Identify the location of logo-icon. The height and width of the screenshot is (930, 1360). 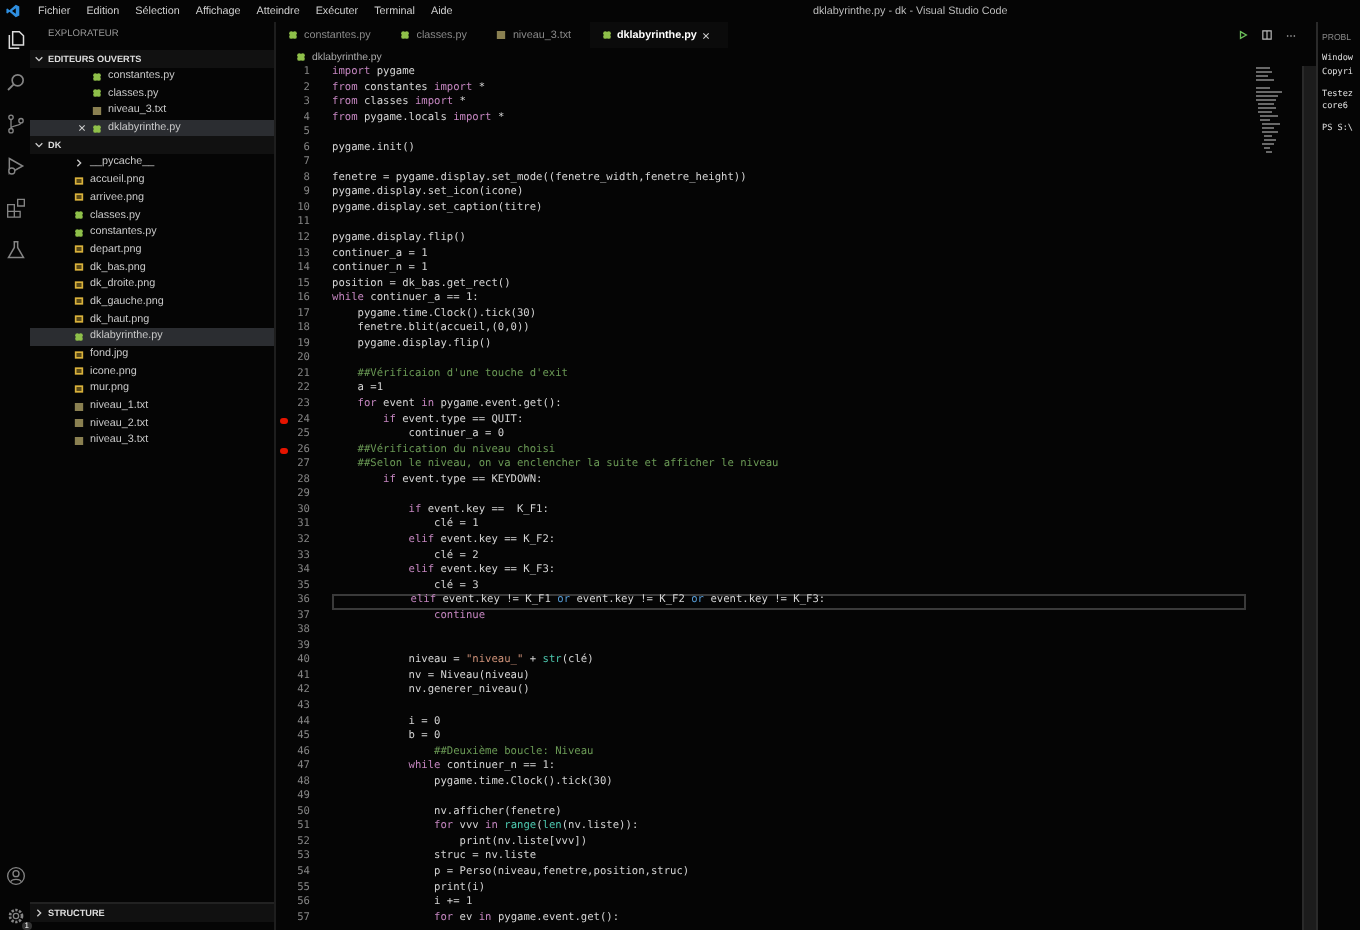
(13, 11).